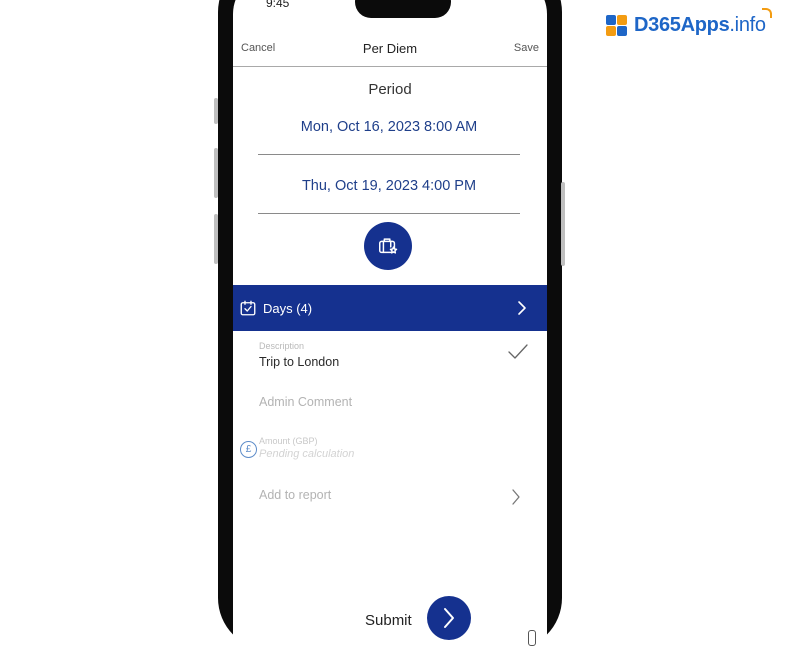  Describe the element at coordinates (747, 25) in the screenshot. I see `logo-tld: .info` at that location.